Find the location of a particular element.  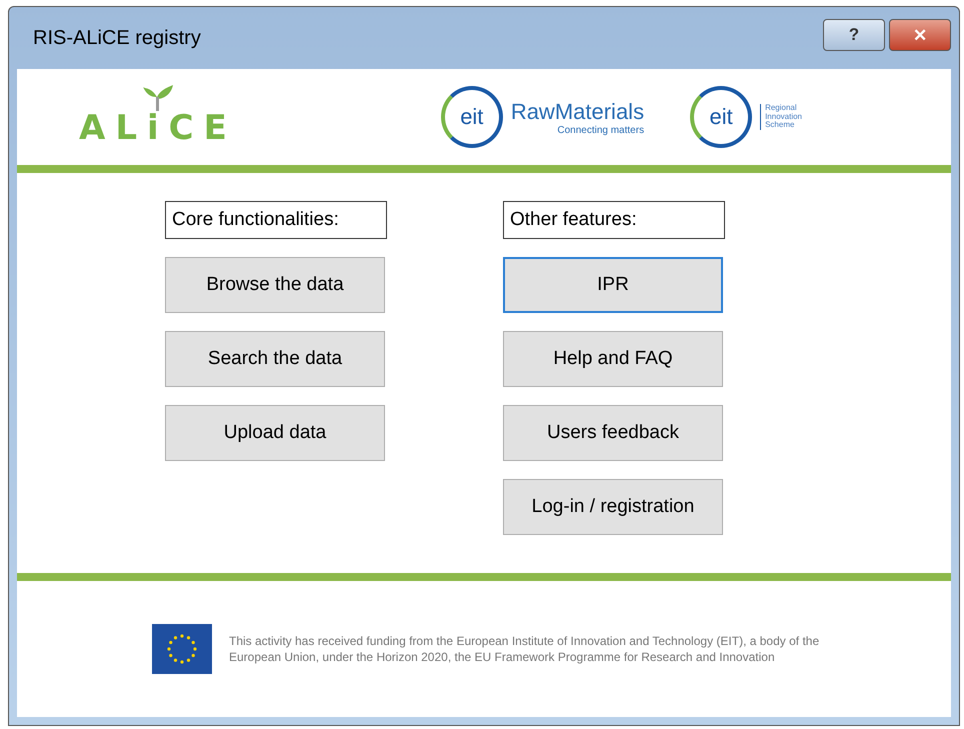

menu-button: Search the data is located at coordinates (275, 359).